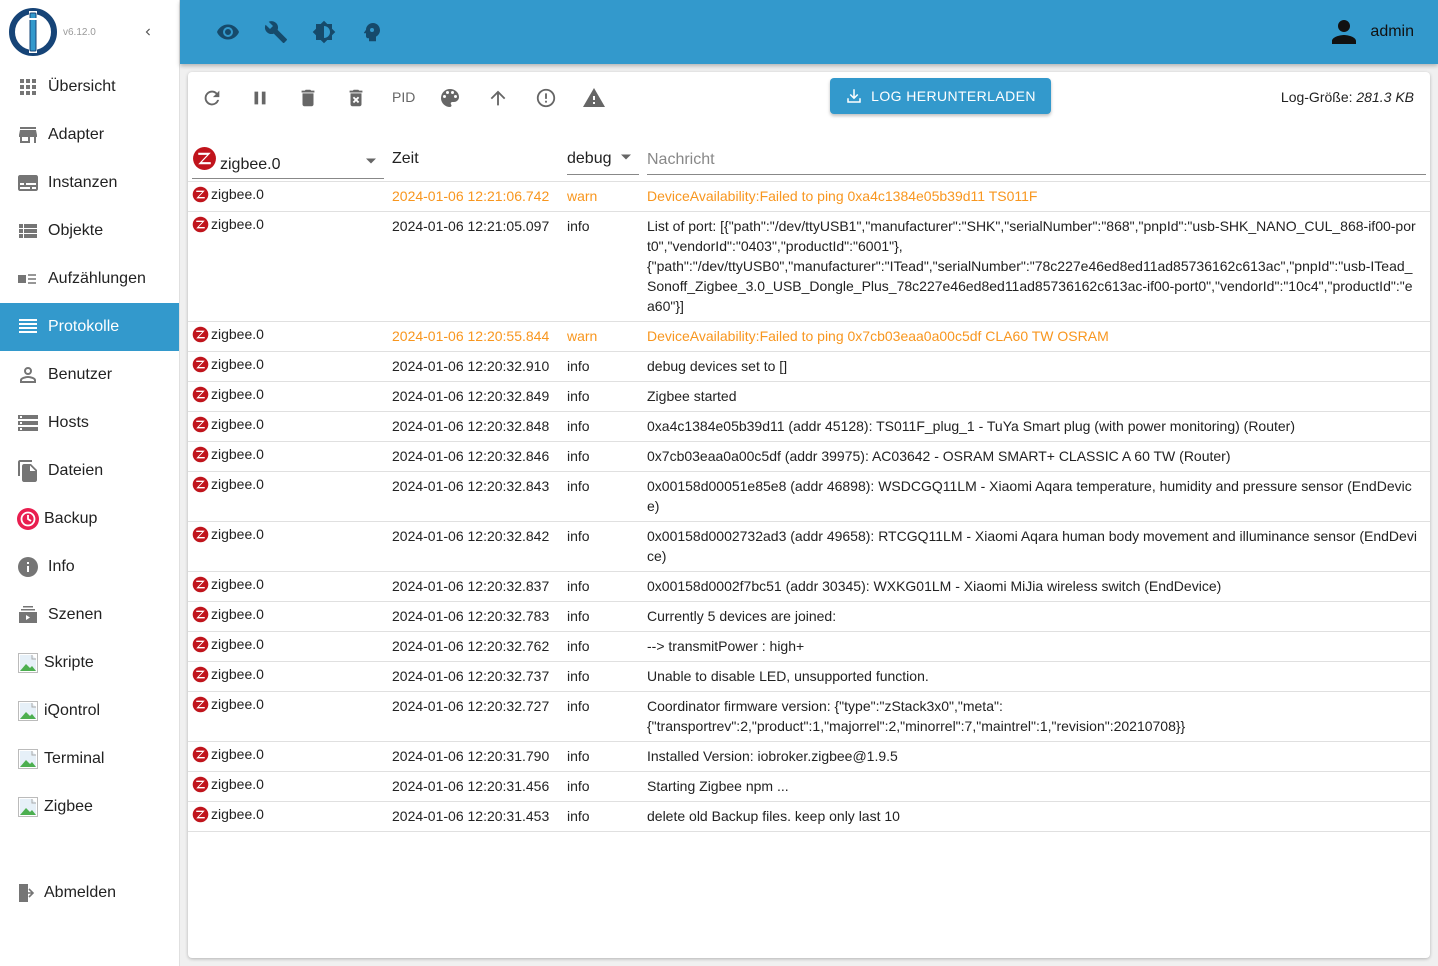 The image size is (1438, 966). I want to click on brightness-icon, so click(324, 32).